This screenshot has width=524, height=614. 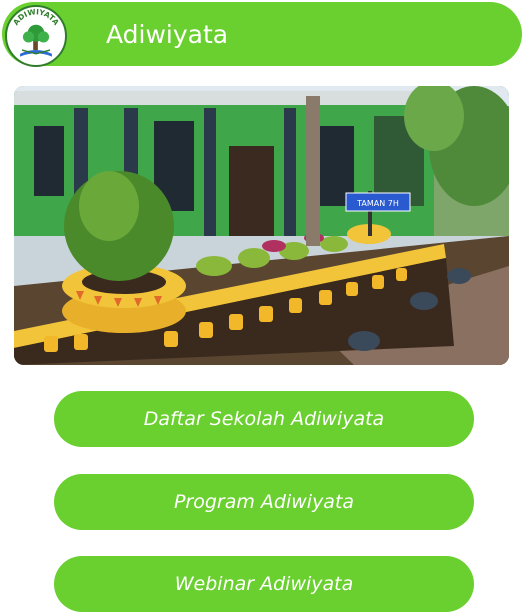 What do you see at coordinates (36, 36) in the screenshot?
I see `adiwiyata-logo: ADIWIYATA` at bounding box center [36, 36].